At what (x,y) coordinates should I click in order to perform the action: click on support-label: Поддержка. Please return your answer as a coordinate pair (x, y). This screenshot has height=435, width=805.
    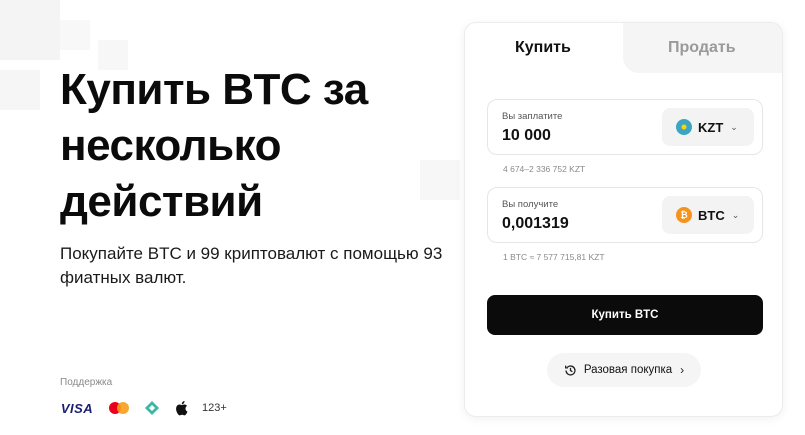
    Looking at the image, I should click on (86, 382).